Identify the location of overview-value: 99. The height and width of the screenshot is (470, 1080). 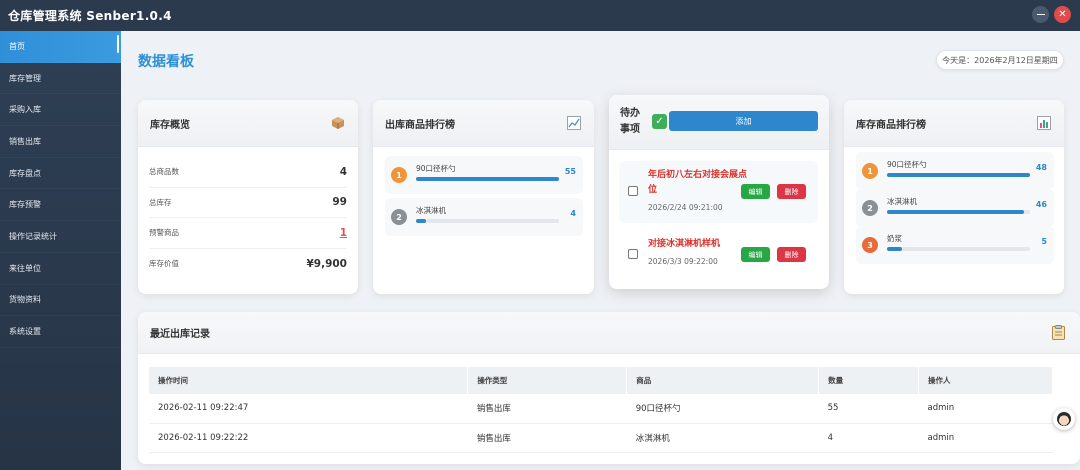
(339, 202).